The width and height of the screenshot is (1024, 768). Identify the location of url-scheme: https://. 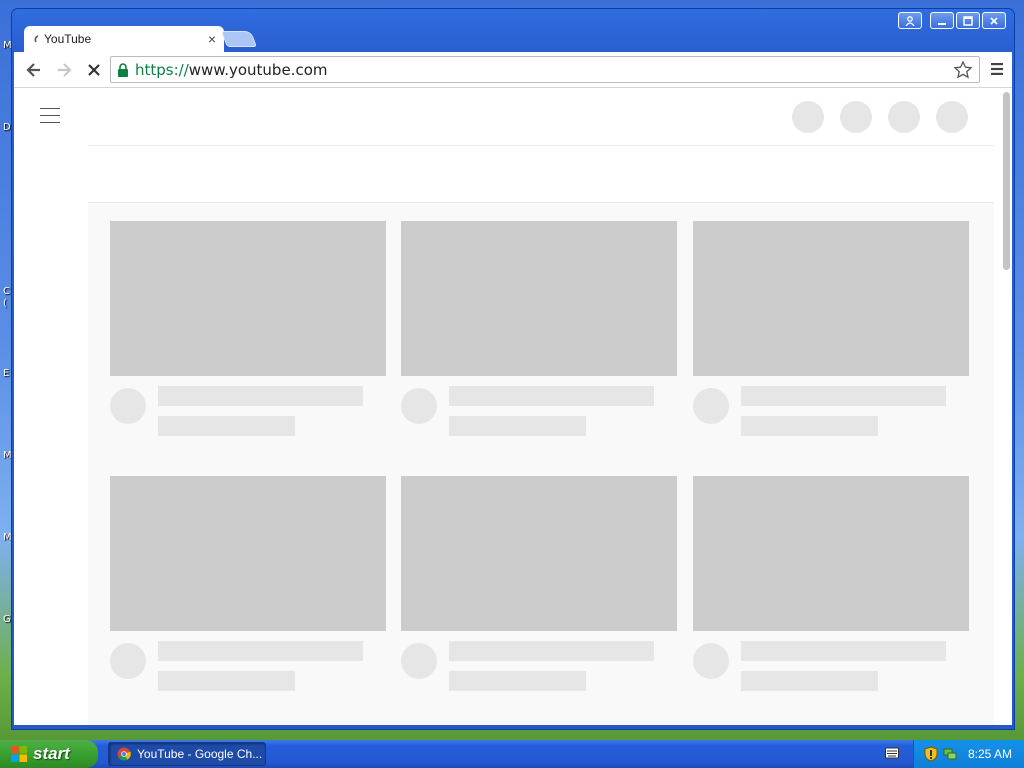
(162, 69).